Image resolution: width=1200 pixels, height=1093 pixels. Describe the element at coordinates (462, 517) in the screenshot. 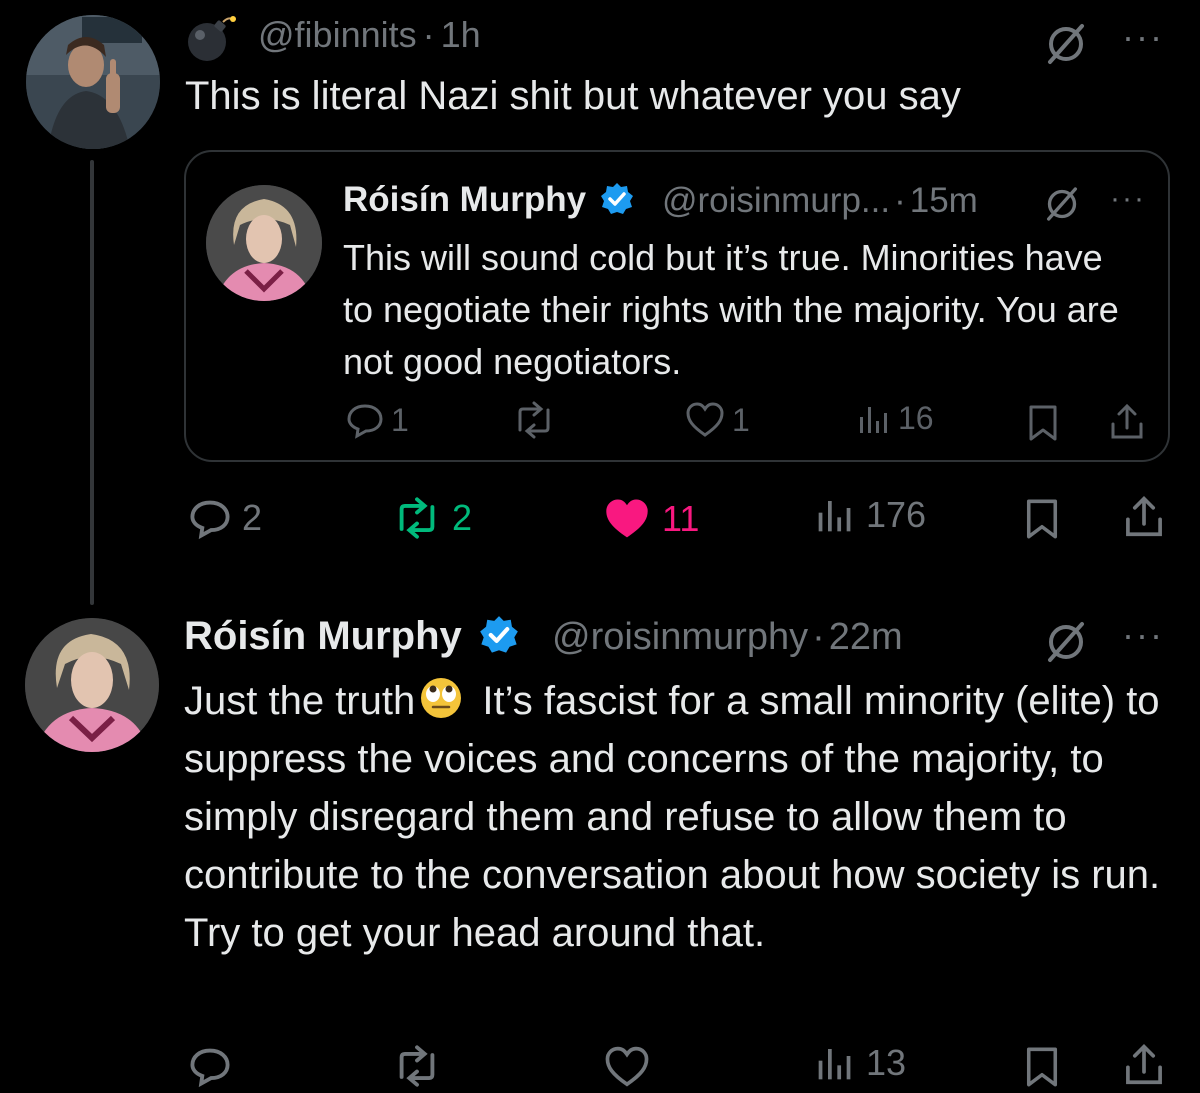

I see `repost-count: 2` at that location.